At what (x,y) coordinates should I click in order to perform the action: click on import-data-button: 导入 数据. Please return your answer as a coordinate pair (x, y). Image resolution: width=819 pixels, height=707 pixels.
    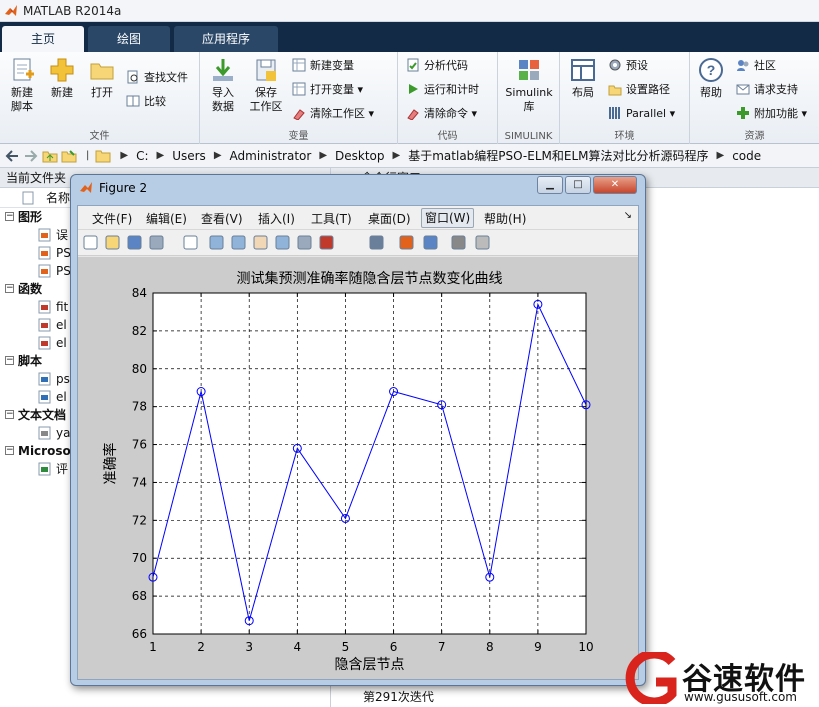
    Looking at the image, I should click on (223, 85).